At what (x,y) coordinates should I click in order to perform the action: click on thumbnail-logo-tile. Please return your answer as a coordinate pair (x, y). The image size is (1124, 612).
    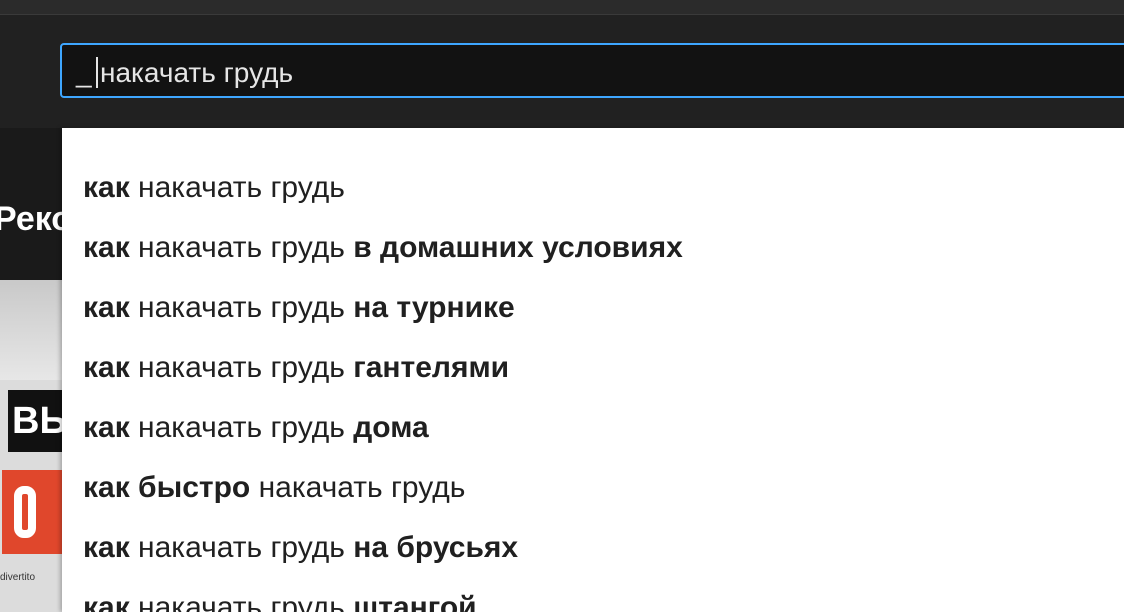
    Looking at the image, I should click on (32, 512).